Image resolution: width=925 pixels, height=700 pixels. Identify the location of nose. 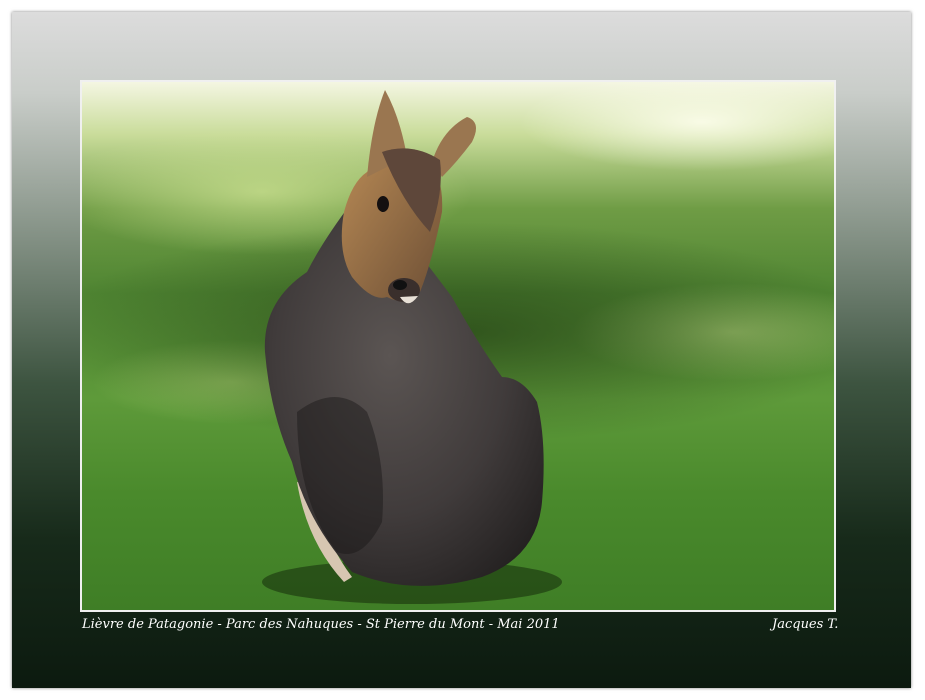
(400, 285).